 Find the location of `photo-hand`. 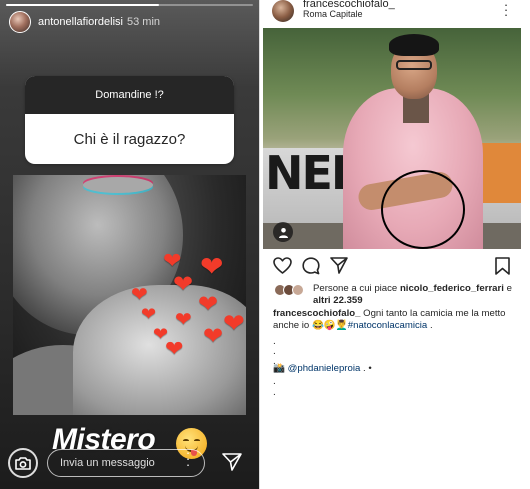

photo-hand is located at coordinates (159, 350).